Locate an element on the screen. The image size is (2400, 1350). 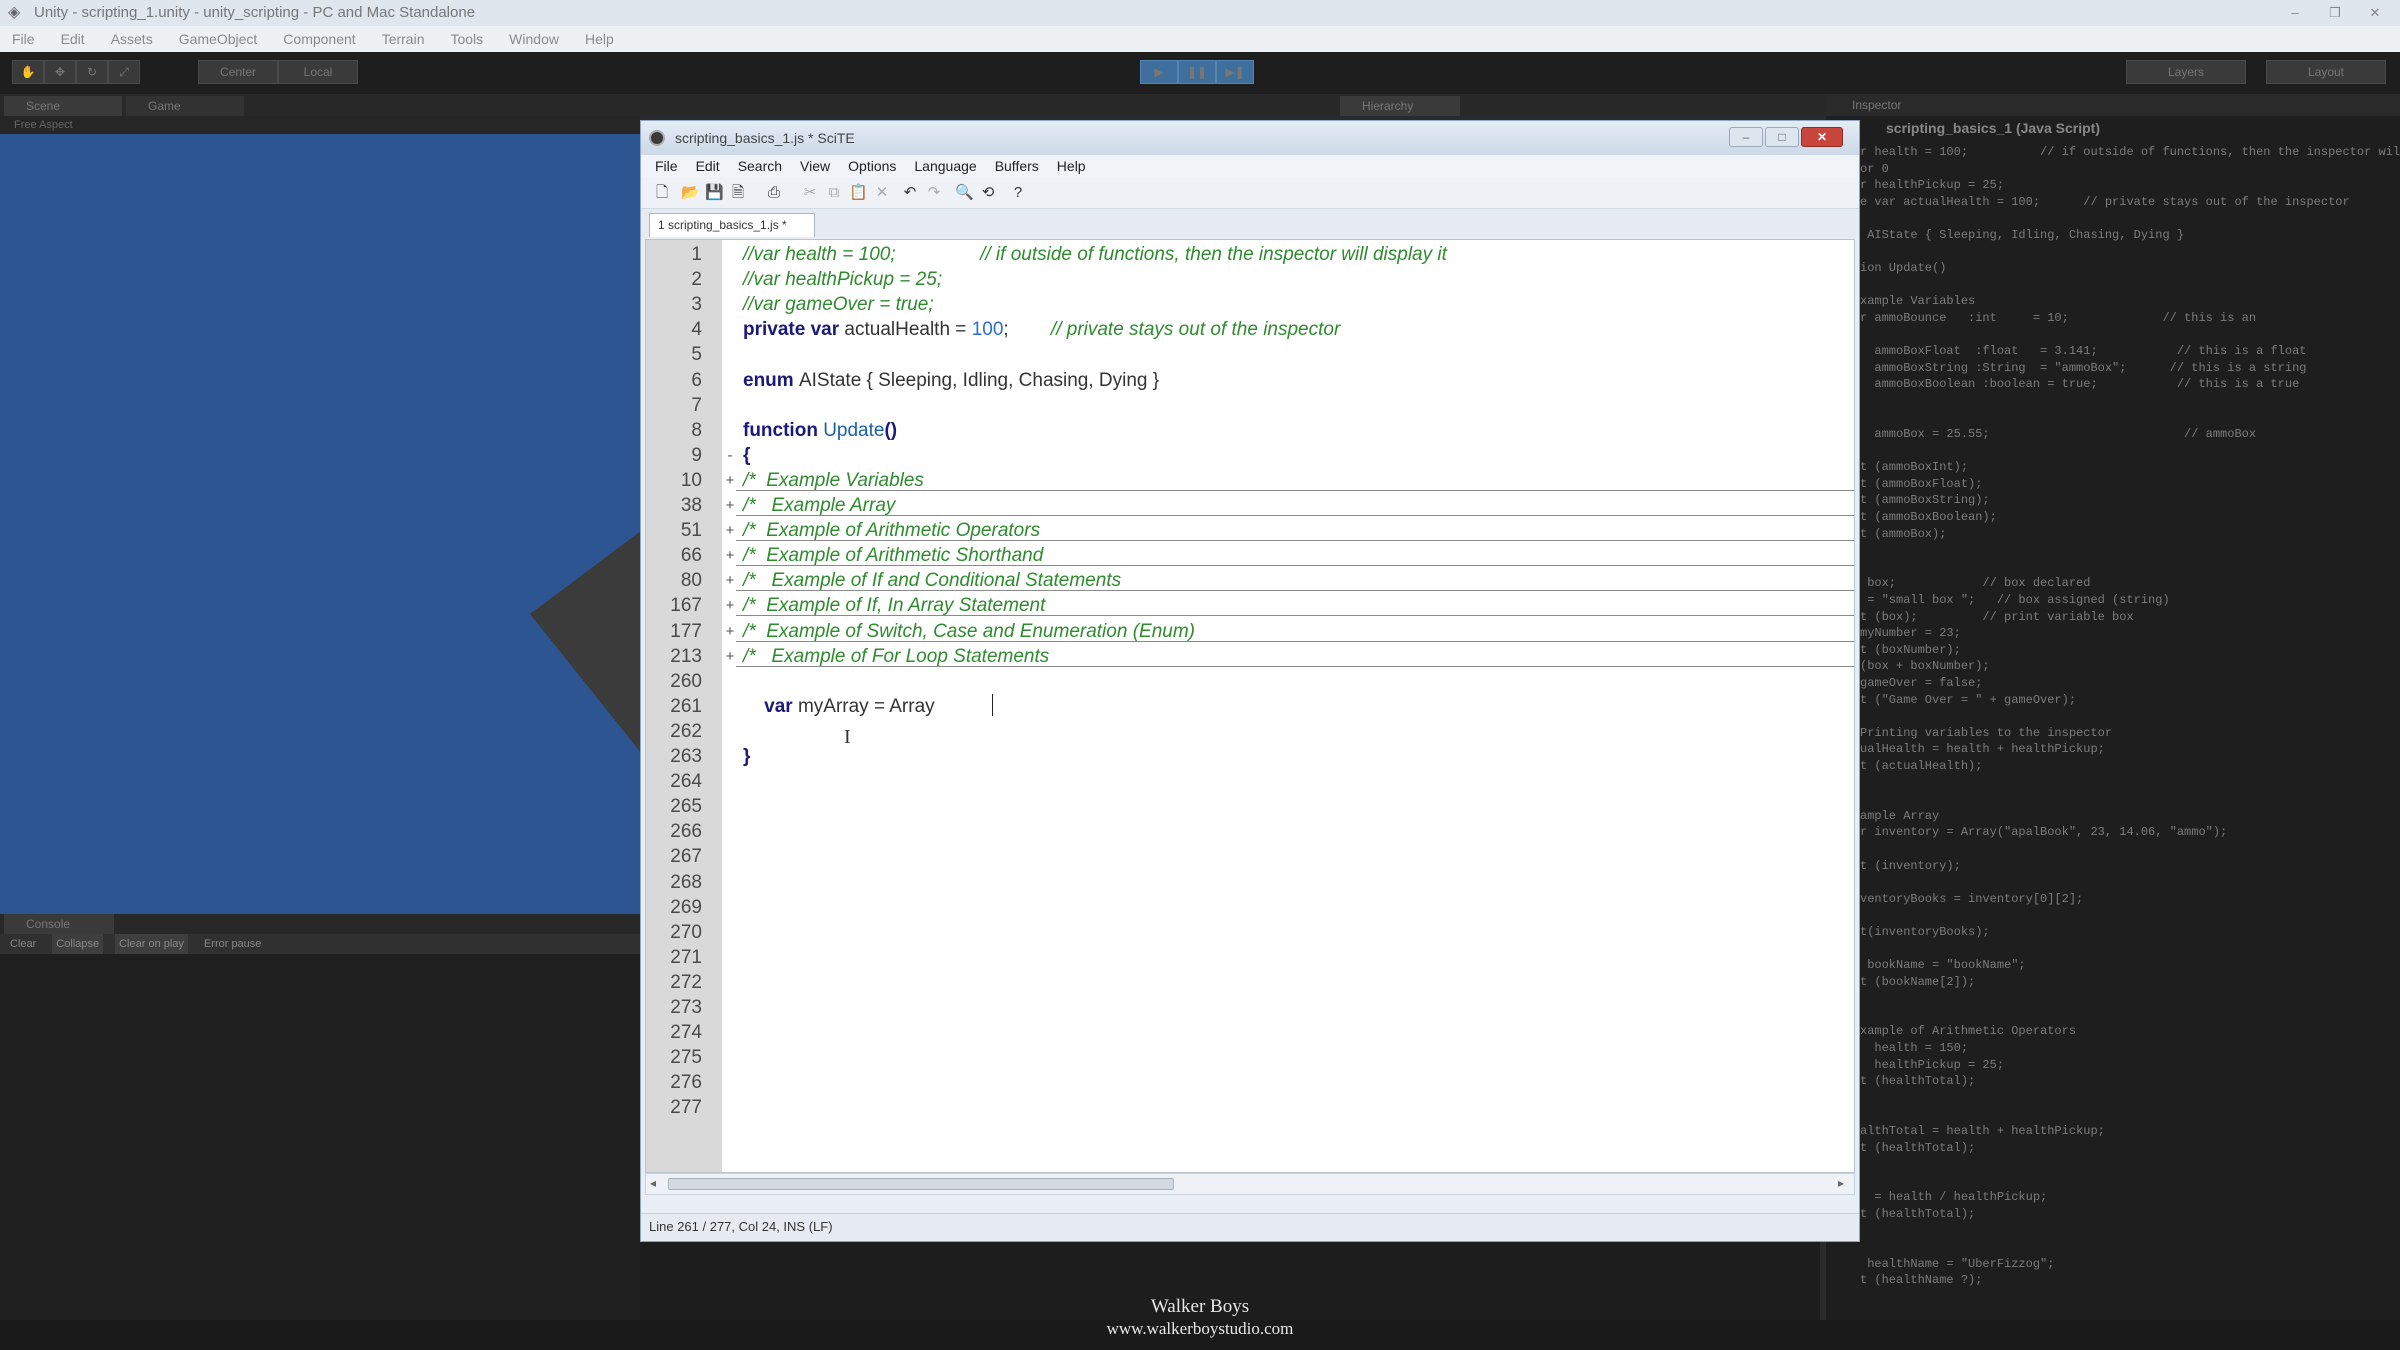
code-token: /* Example of For Loop Statements is located at coordinates (896, 656).